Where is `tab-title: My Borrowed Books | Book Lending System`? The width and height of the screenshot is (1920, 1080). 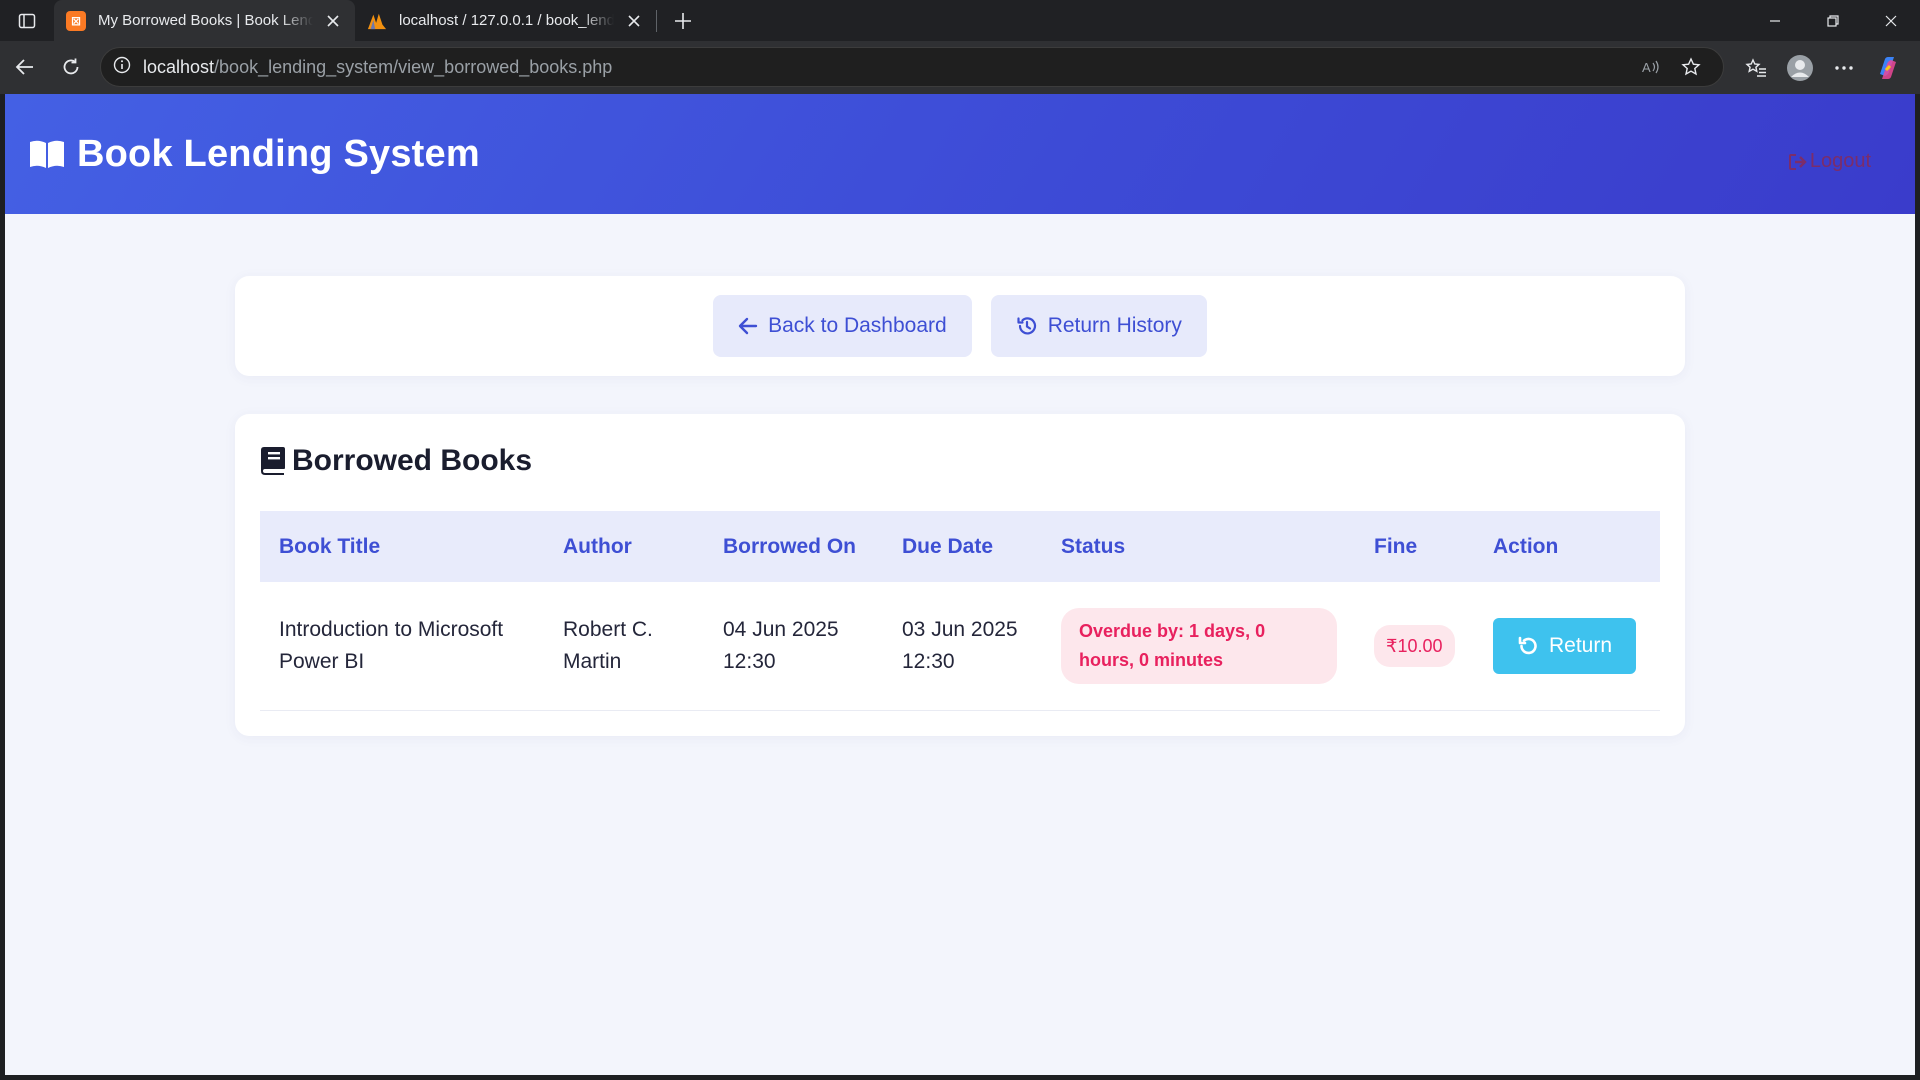
tab-title: My Borrowed Books | Book Lending System is located at coordinates (205, 20).